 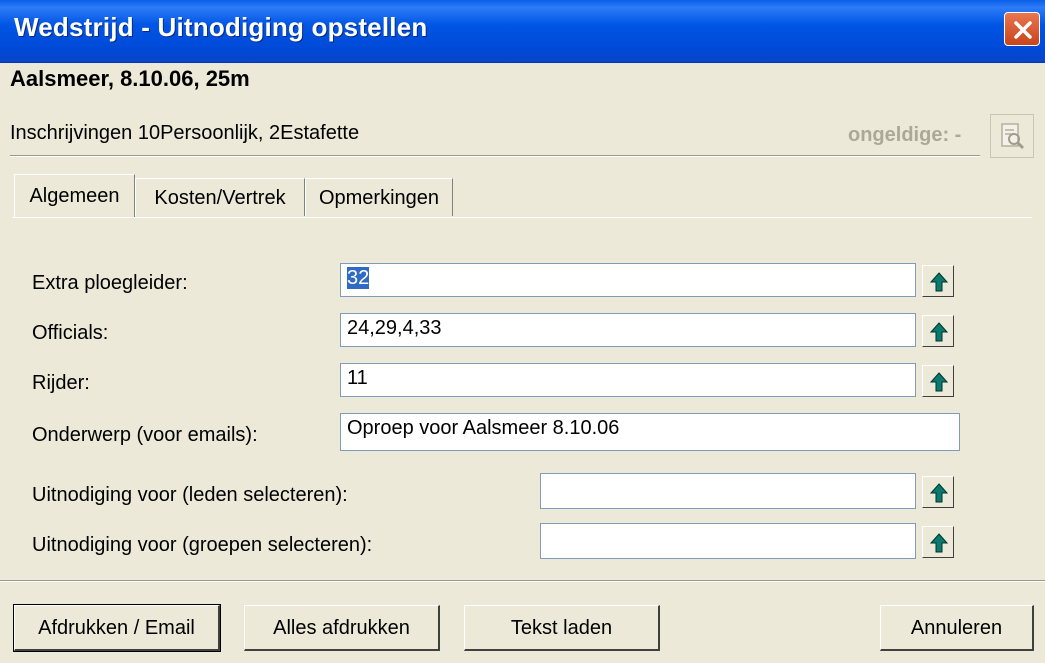 What do you see at coordinates (728, 541) in the screenshot?
I see `uitnodiging-groepen-input` at bounding box center [728, 541].